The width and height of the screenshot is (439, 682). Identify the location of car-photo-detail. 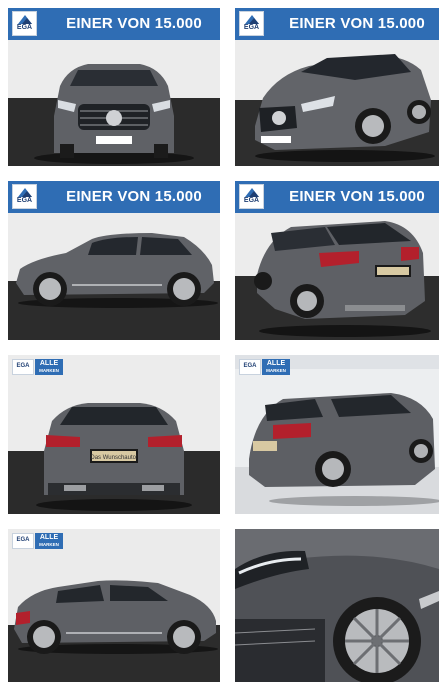
(337, 605).